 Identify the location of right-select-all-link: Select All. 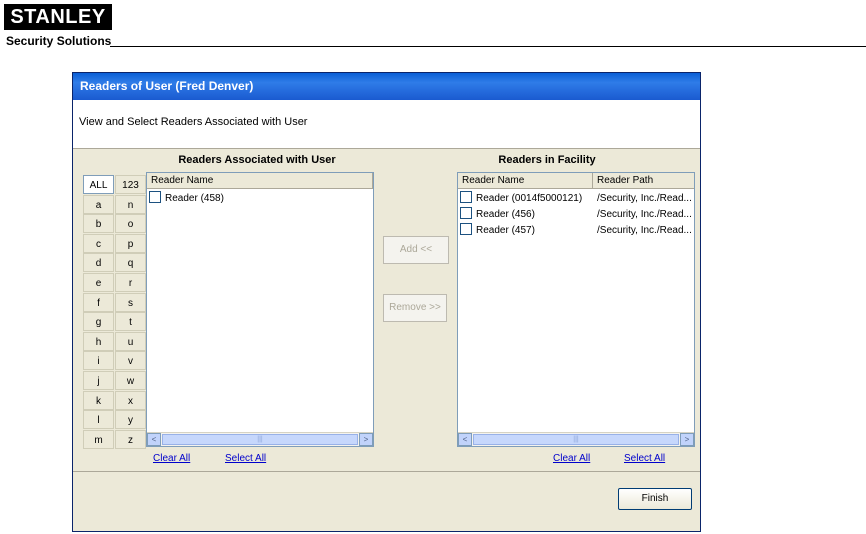
(644, 458).